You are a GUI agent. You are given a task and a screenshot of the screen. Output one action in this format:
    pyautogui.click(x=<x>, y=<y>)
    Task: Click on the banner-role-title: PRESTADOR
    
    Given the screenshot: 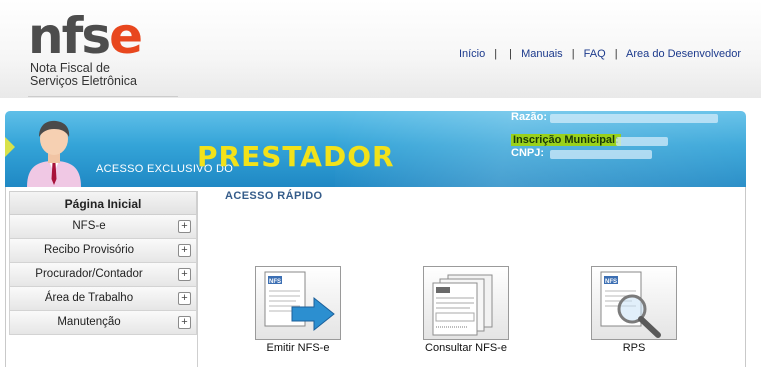 What is the action you would take?
    pyautogui.click(x=296, y=156)
    